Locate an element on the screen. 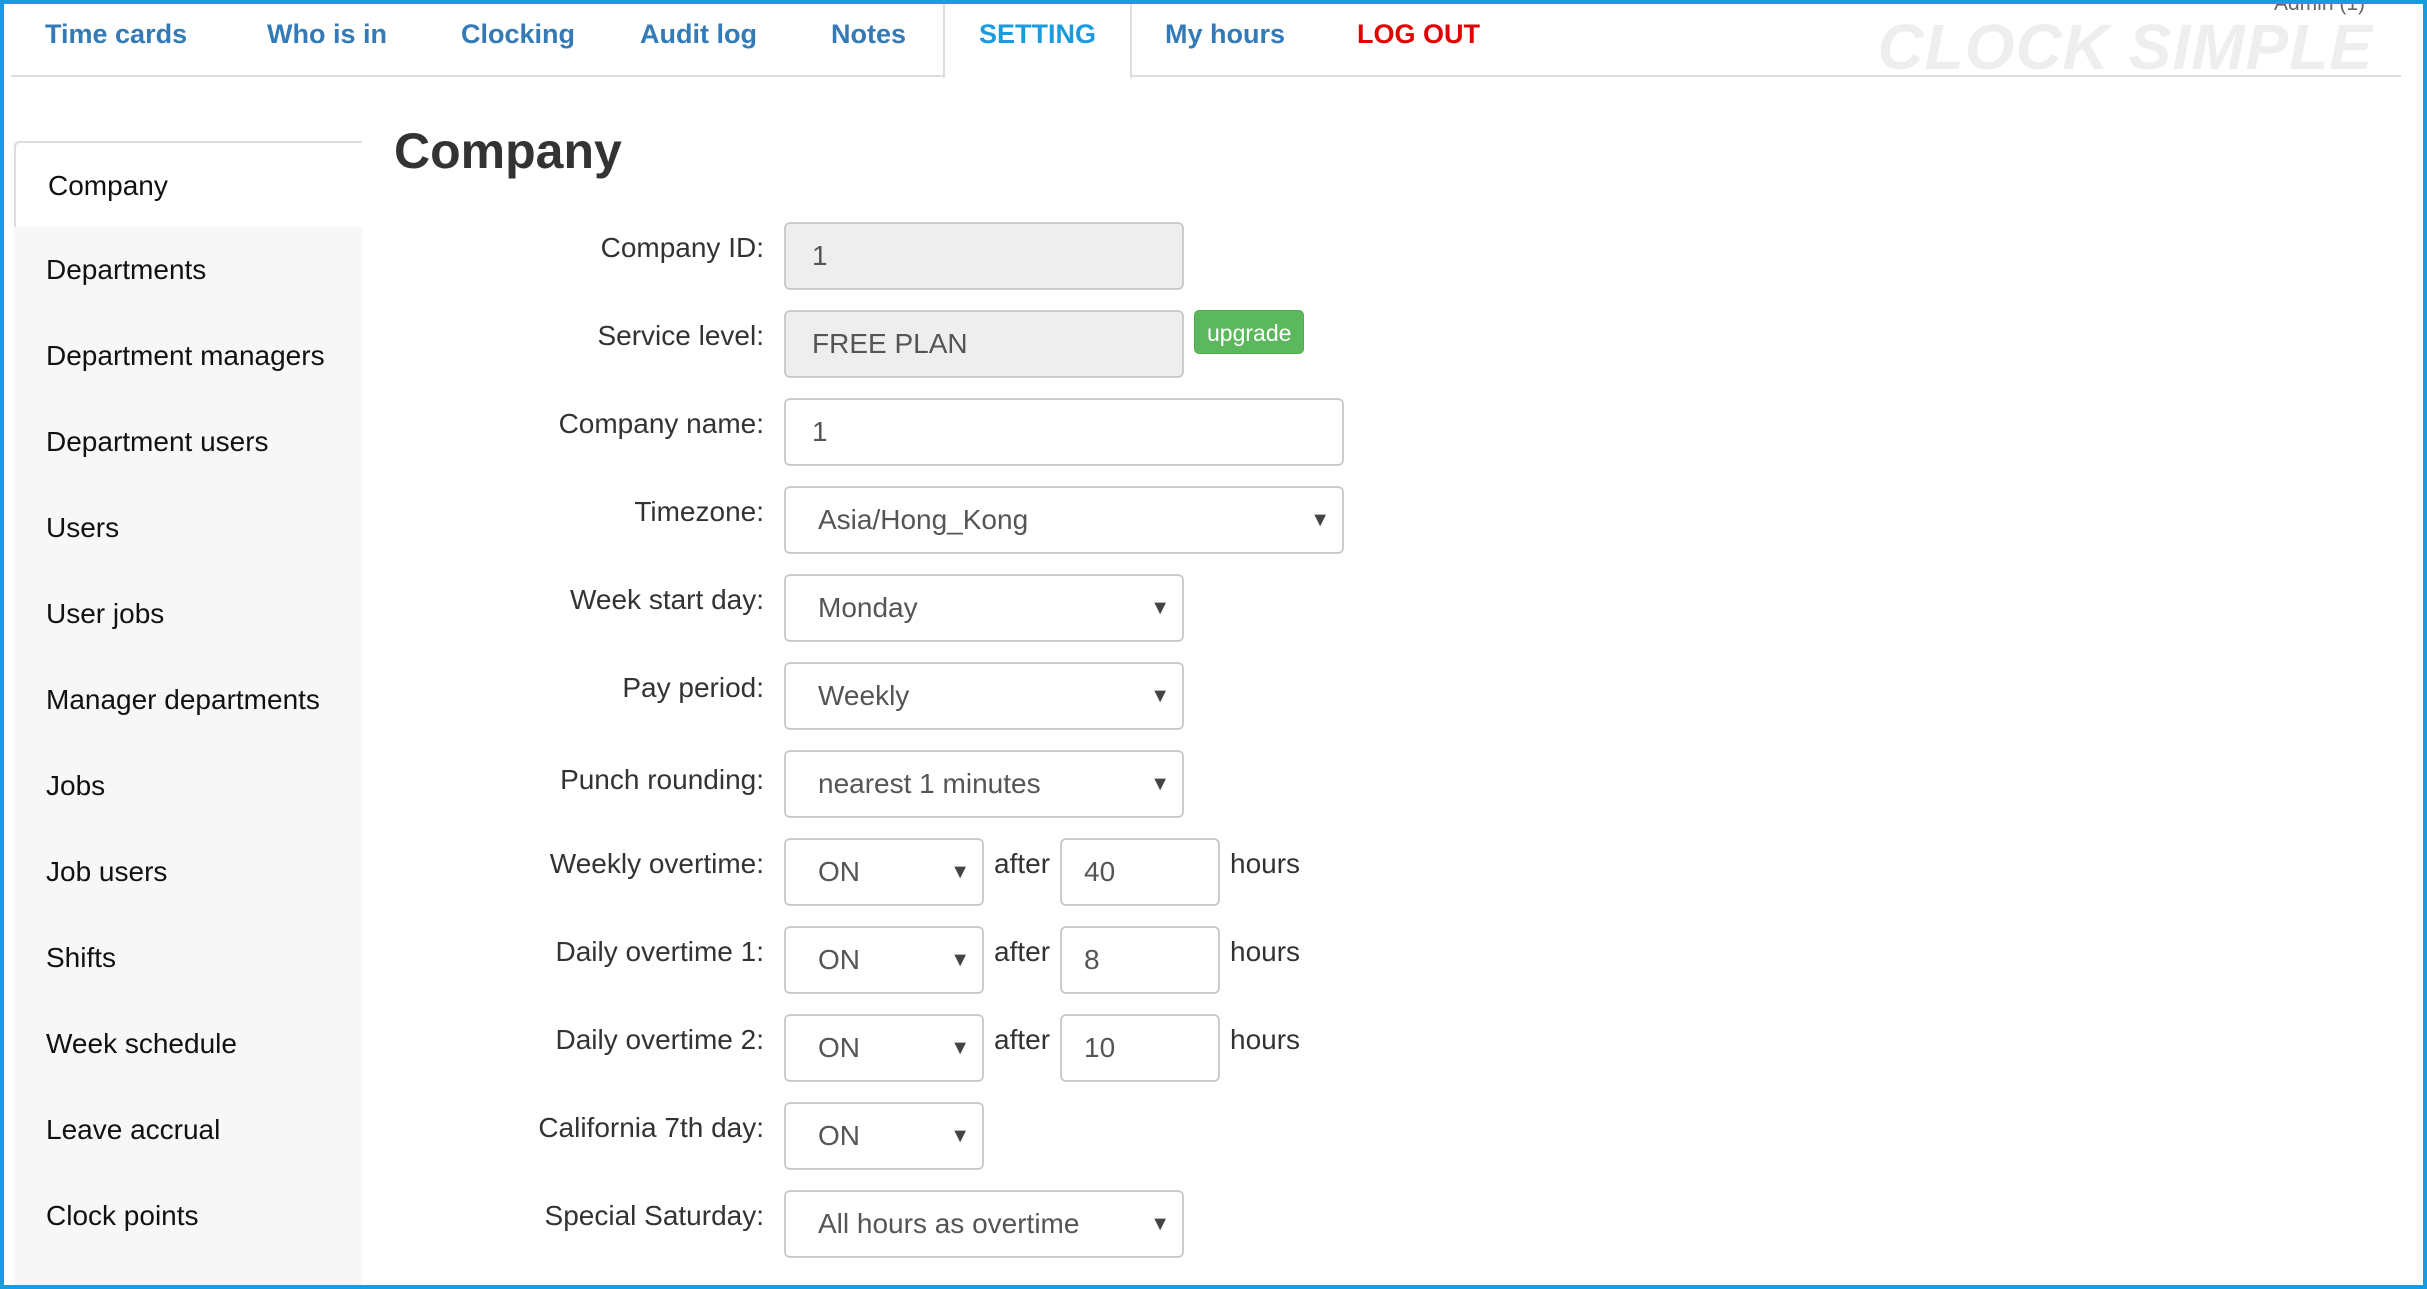 This screenshot has height=1289, width=2427. special-saturday-select: All hours as overtime ▼ is located at coordinates (984, 1224).